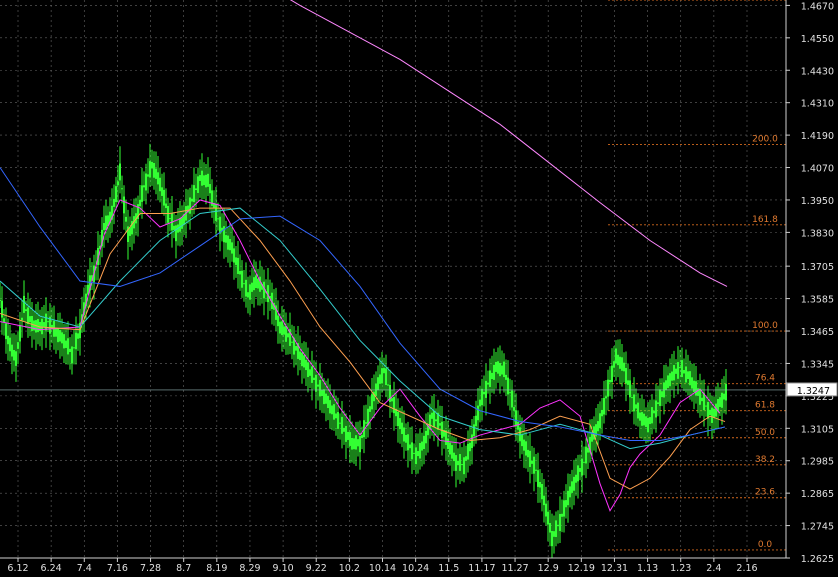 This screenshot has width=838, height=577. Describe the element at coordinates (817, 300) in the screenshot. I see `y-tick-label: 1.3585` at that location.